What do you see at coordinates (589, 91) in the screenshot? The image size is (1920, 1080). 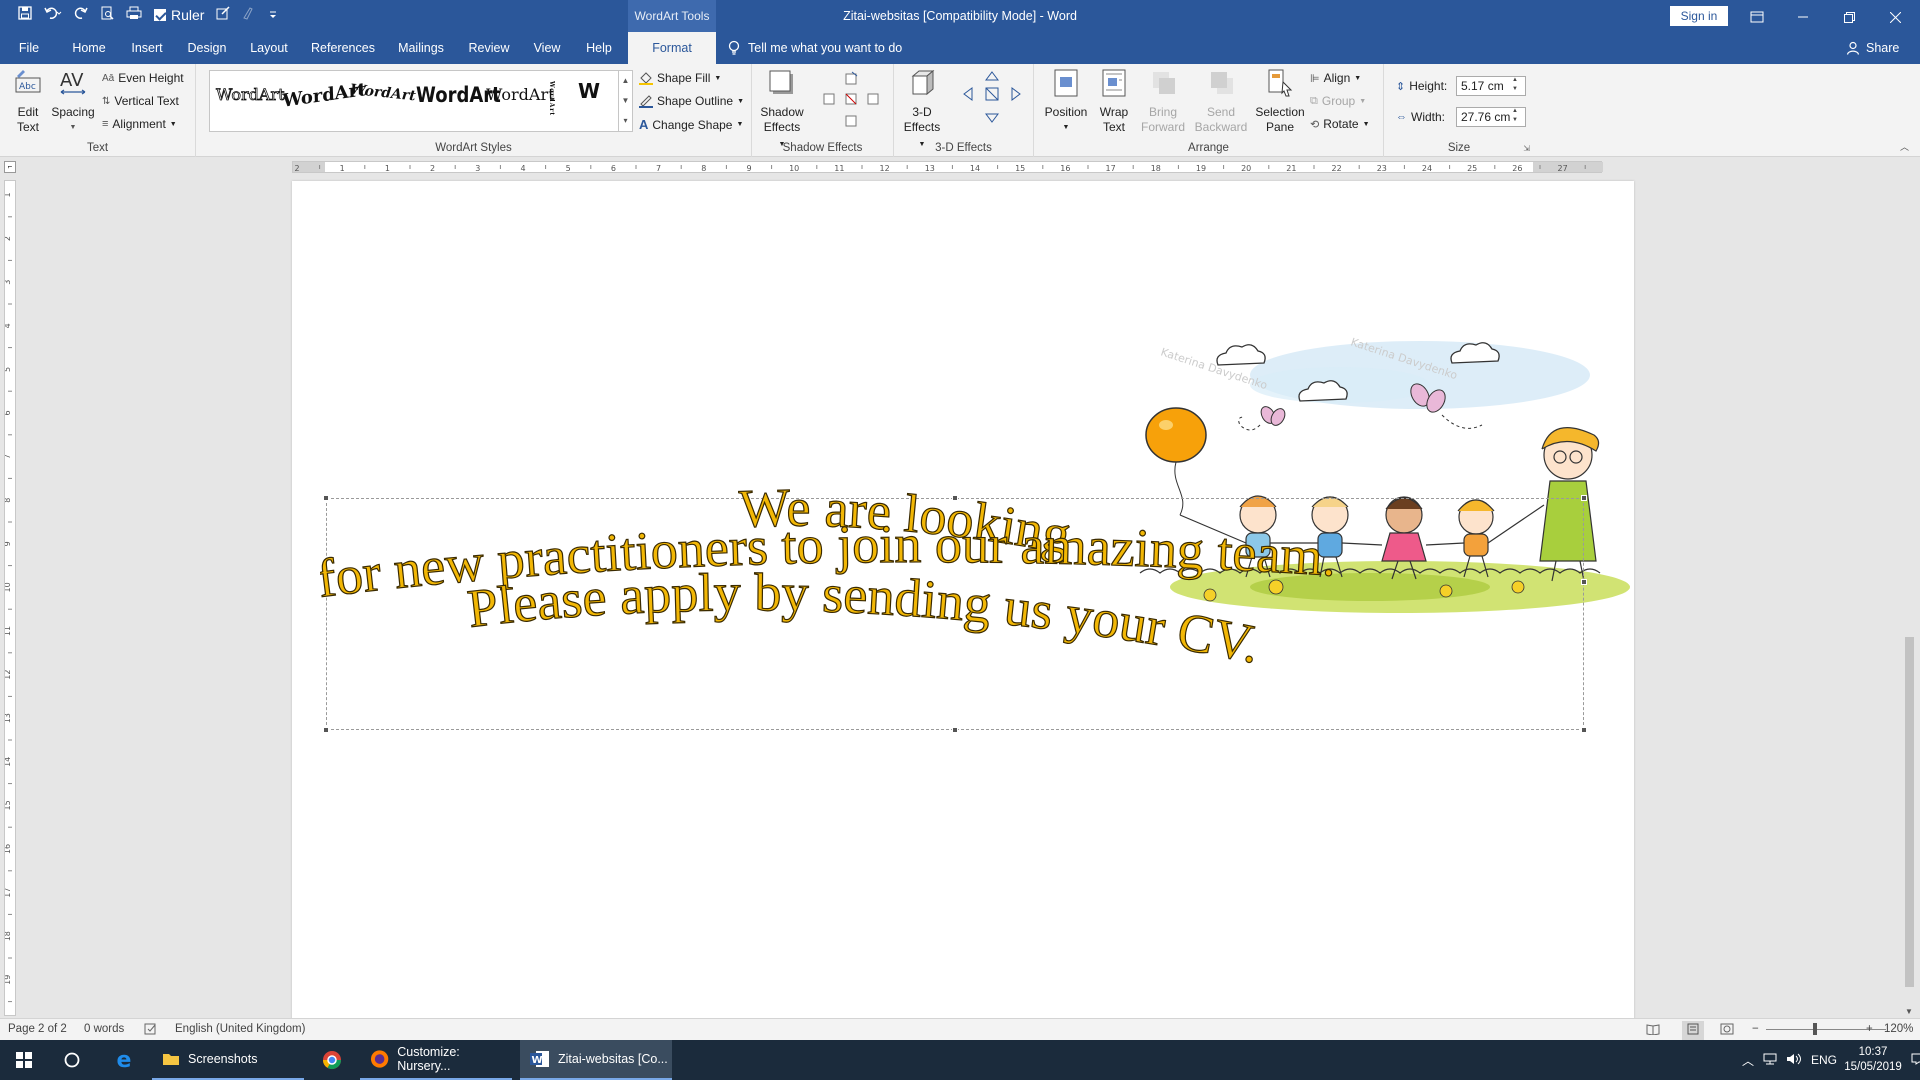 I see `wordart-style-7: W` at bounding box center [589, 91].